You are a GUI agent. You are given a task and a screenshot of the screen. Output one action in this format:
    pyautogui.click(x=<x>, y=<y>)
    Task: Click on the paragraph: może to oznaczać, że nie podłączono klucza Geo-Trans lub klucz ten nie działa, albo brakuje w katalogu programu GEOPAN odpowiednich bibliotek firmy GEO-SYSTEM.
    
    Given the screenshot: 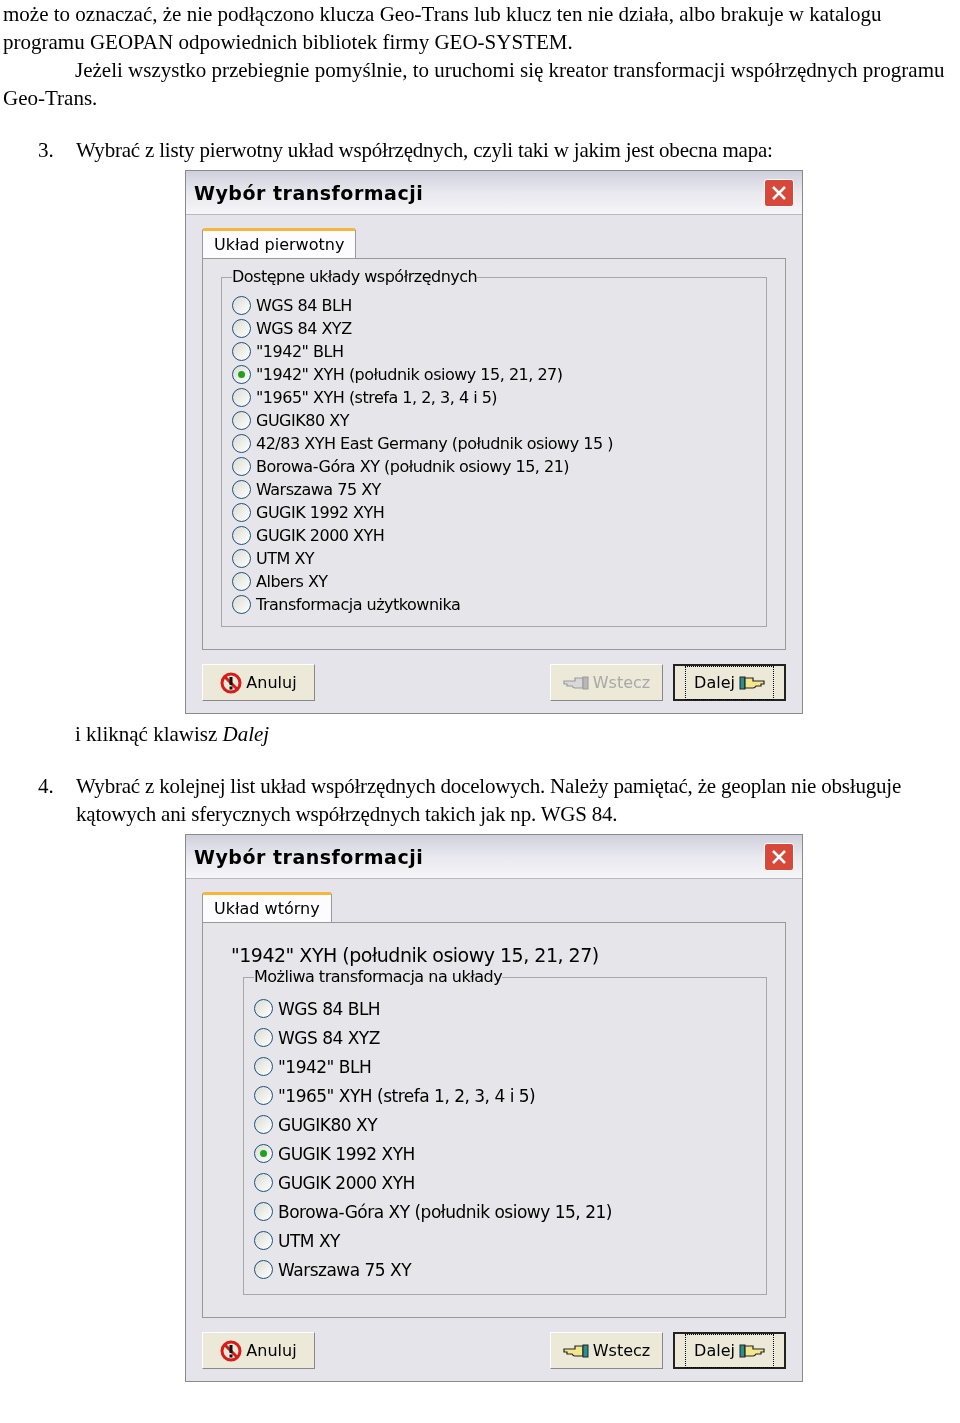 What is the action you would take?
    pyautogui.click(x=442, y=28)
    